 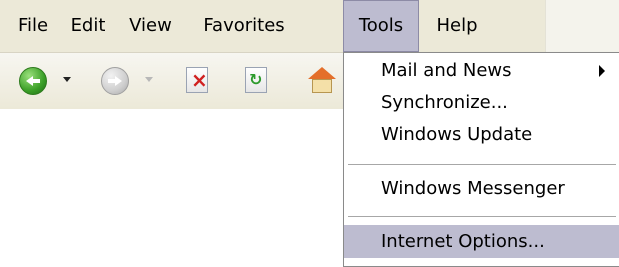 What do you see at coordinates (457, 26) in the screenshot?
I see `menu-help: Help` at bounding box center [457, 26].